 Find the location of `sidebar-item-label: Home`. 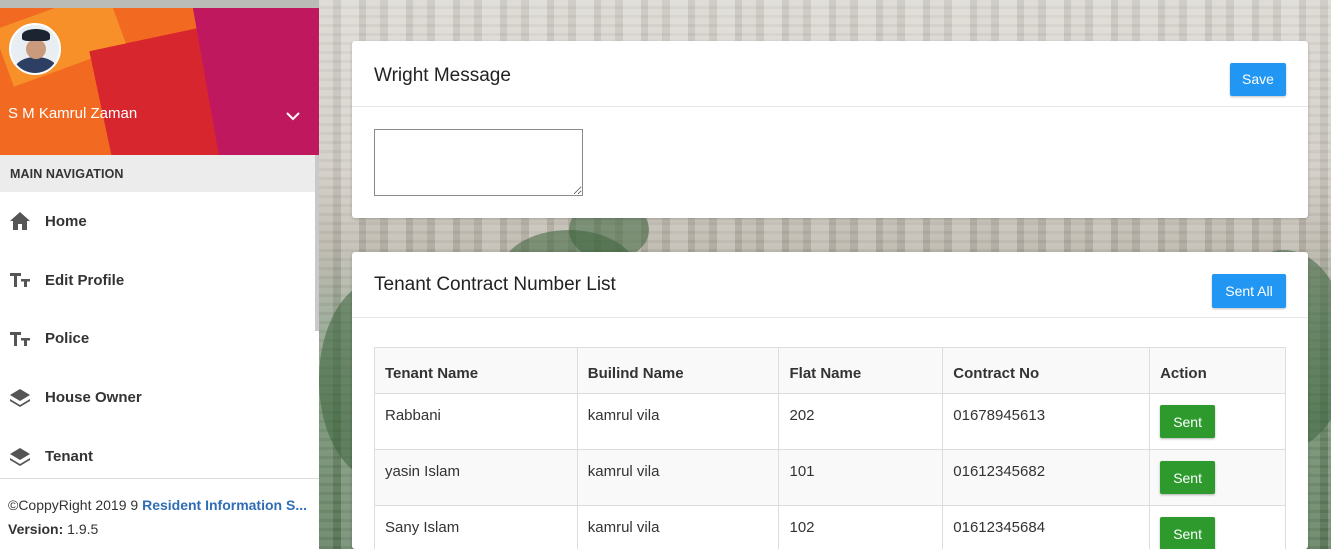

sidebar-item-label: Home is located at coordinates (66, 221).